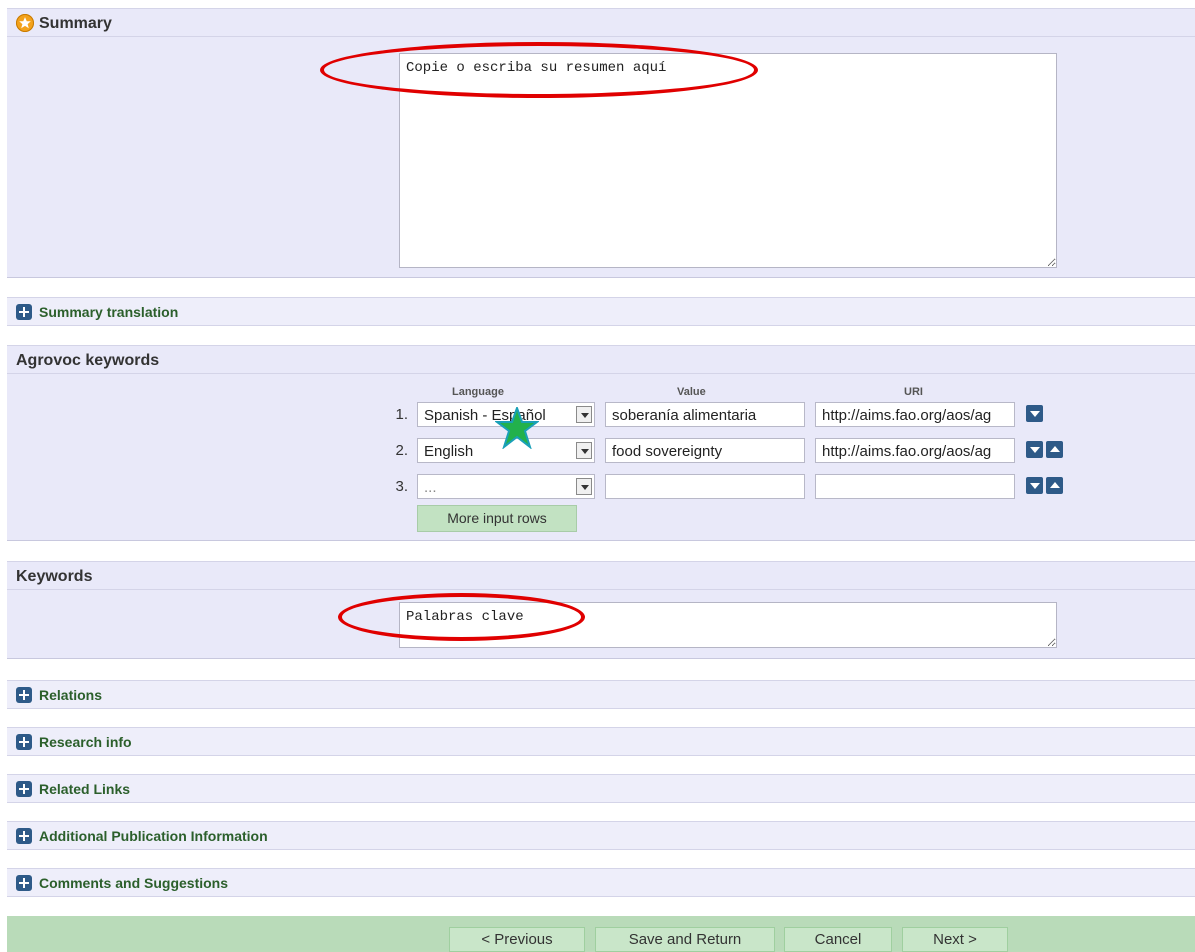  What do you see at coordinates (913, 392) in the screenshot?
I see `column-header-uri: URI` at bounding box center [913, 392].